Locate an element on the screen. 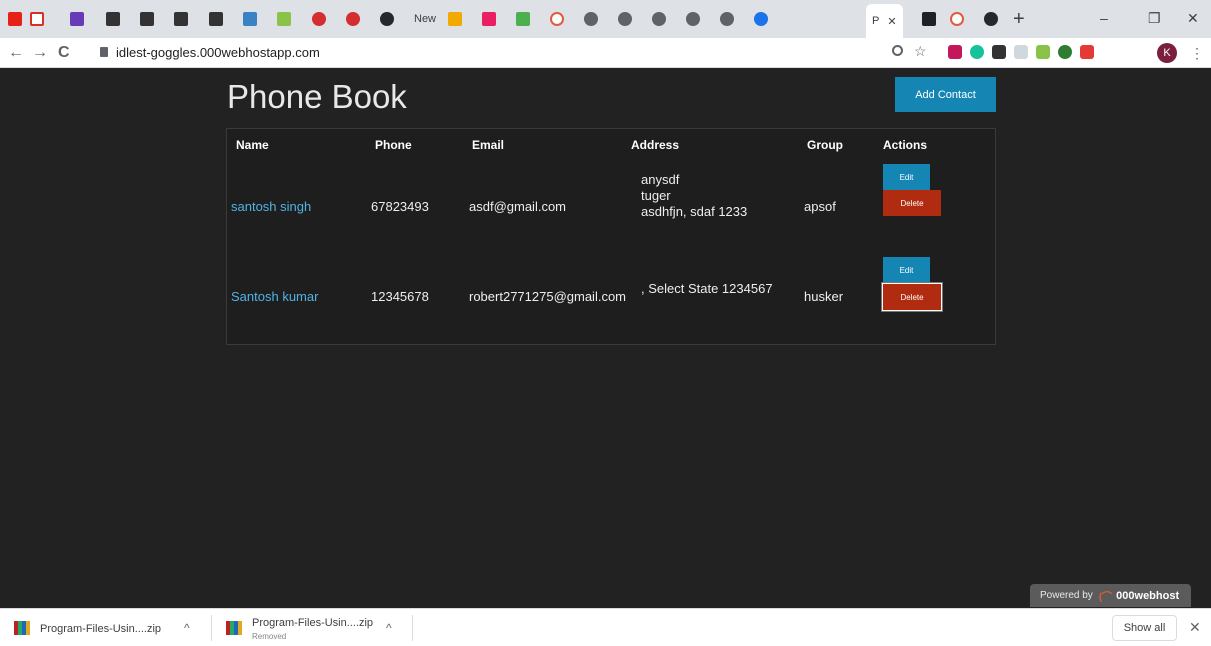 The image size is (1211, 646). webhost-icon is located at coordinates (957, 19).